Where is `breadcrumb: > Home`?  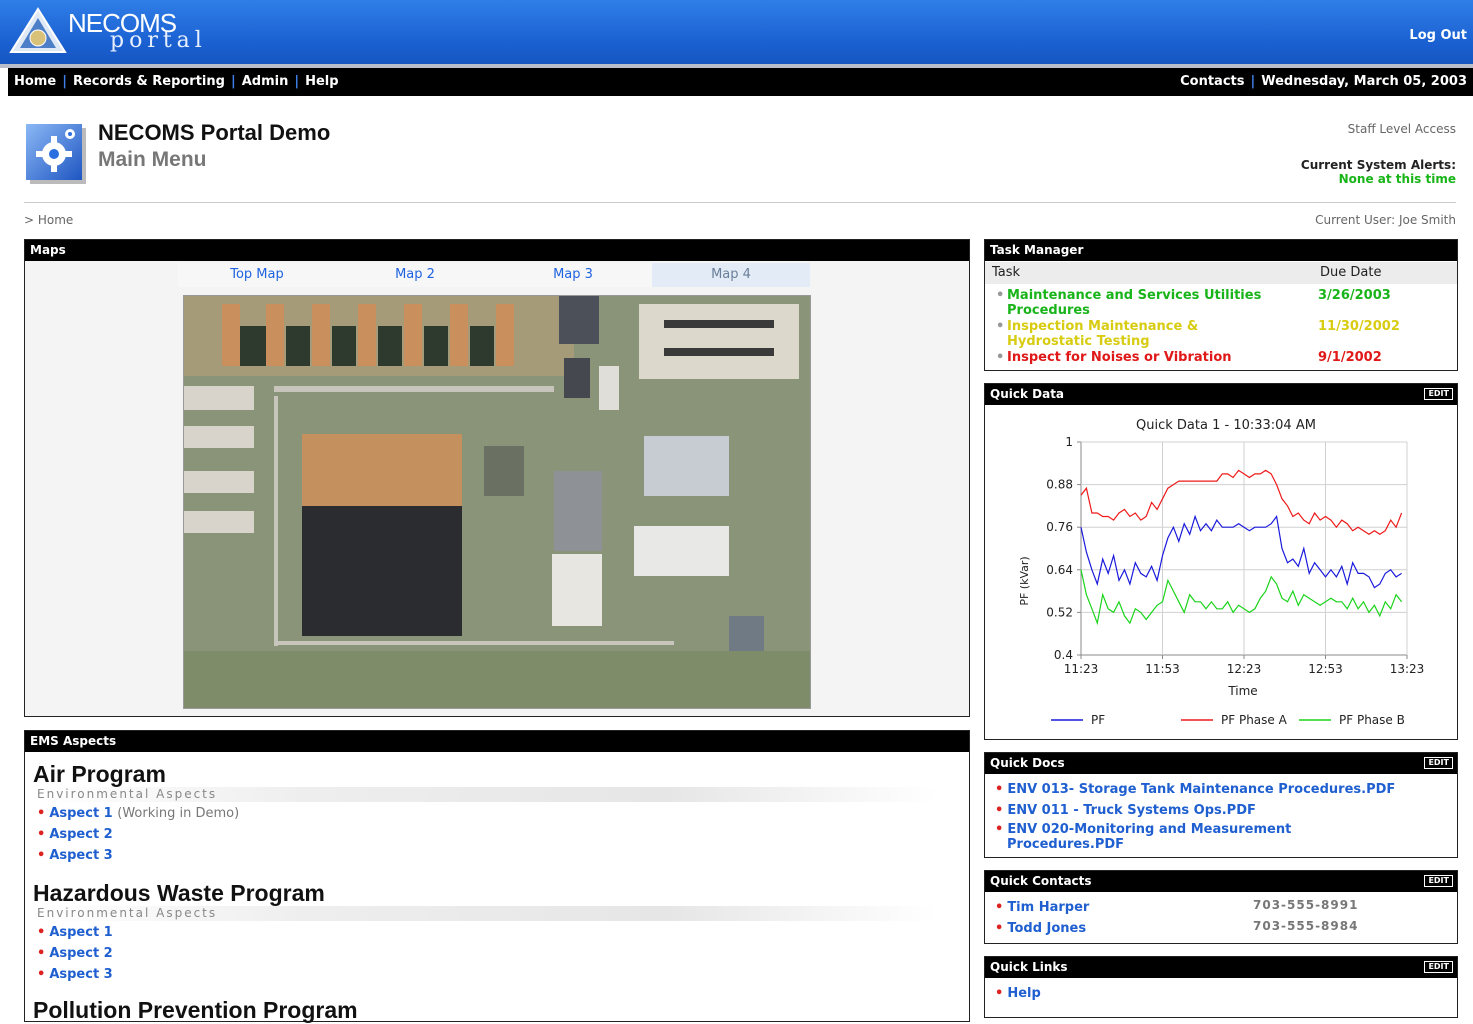 breadcrumb: > Home is located at coordinates (48, 220).